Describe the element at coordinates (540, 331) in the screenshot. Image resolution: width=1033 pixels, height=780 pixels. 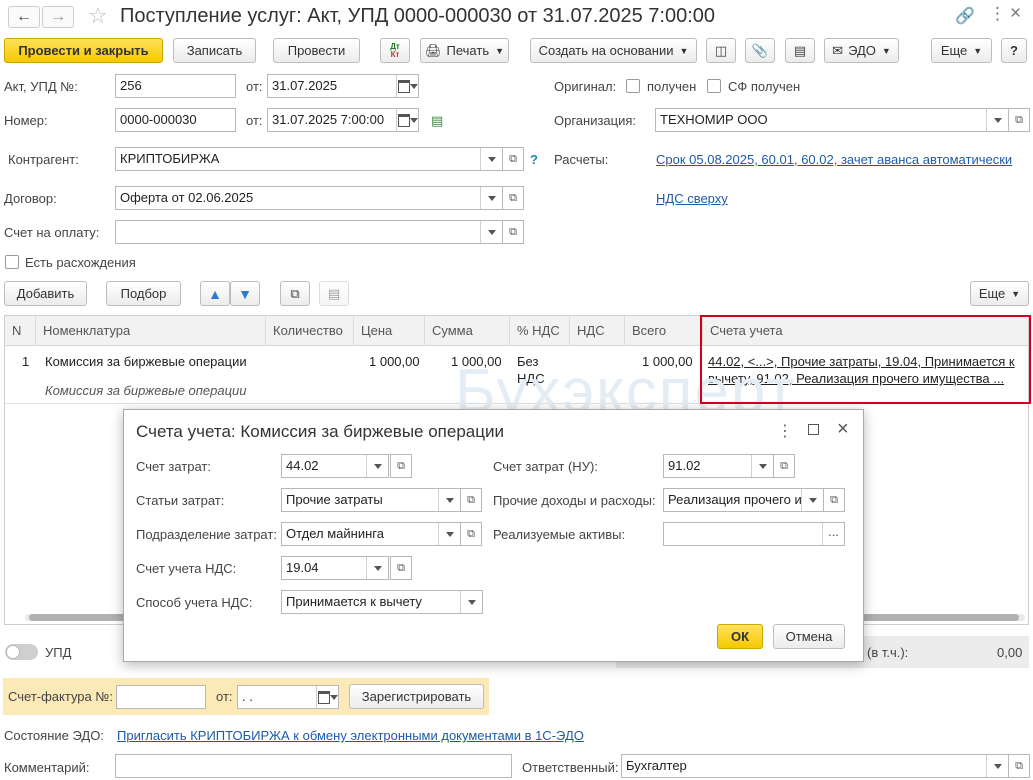
I see `col-vat-rate: % НДС` at that location.